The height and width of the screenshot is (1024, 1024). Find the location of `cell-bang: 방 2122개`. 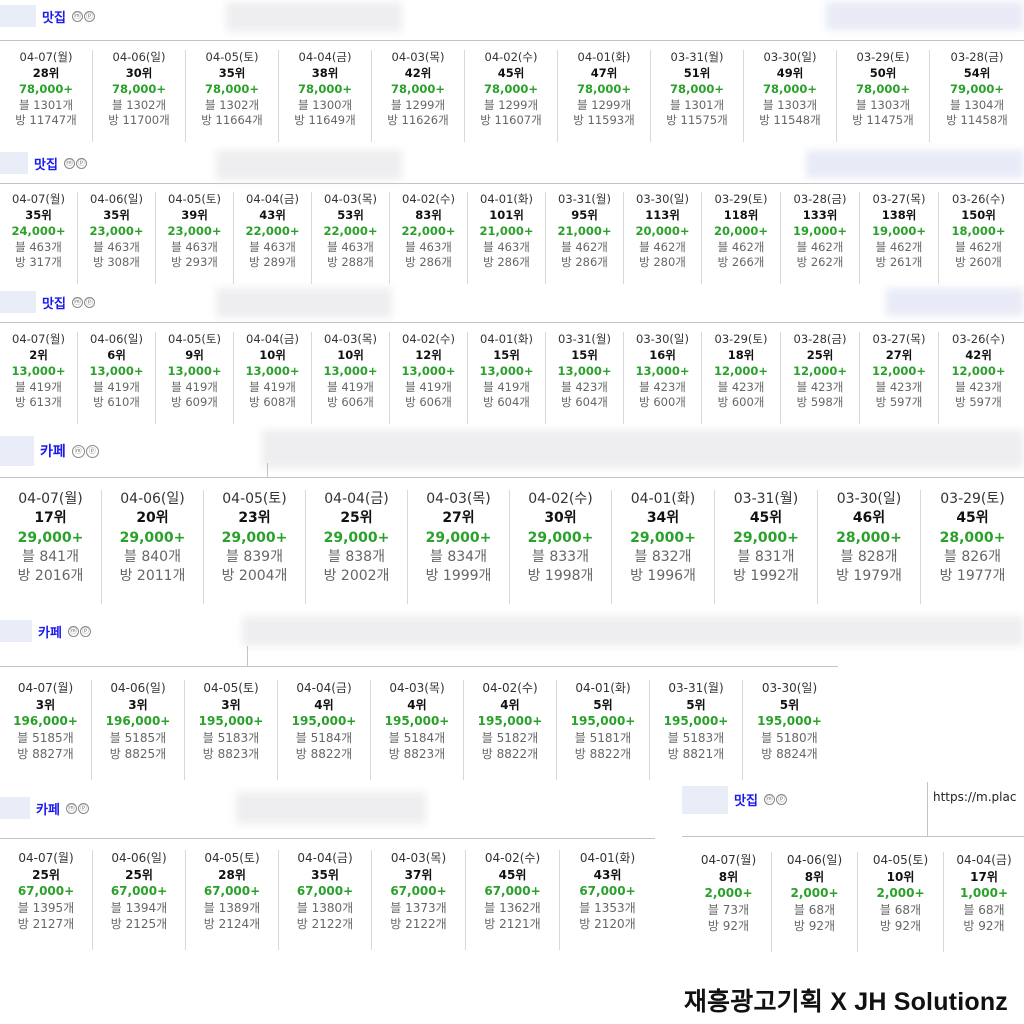

cell-bang: 방 2122개 is located at coordinates (418, 924).